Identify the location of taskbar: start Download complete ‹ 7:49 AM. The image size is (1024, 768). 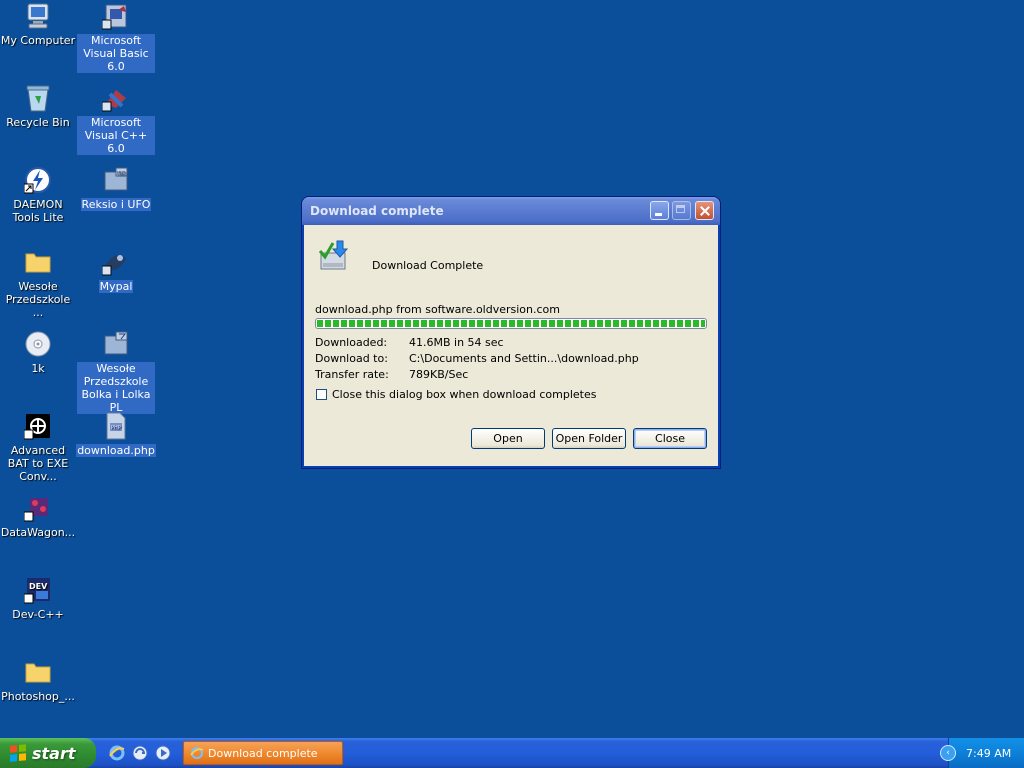
(512, 753).